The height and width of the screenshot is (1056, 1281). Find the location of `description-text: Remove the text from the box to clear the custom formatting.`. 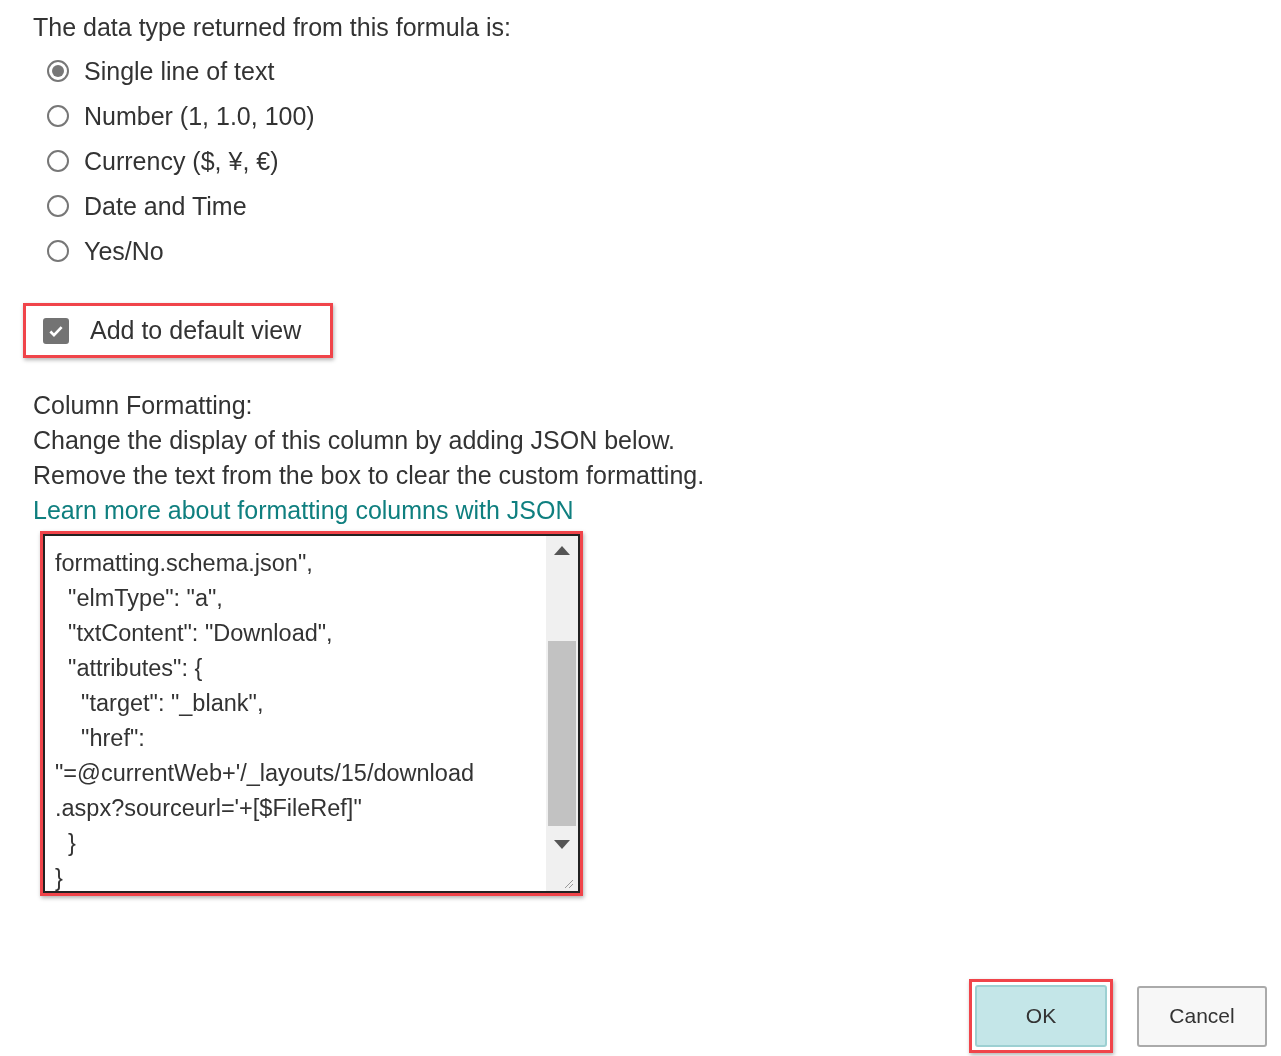

description-text: Remove the text from the box to clear the custom formatting. is located at coordinates (369, 475).